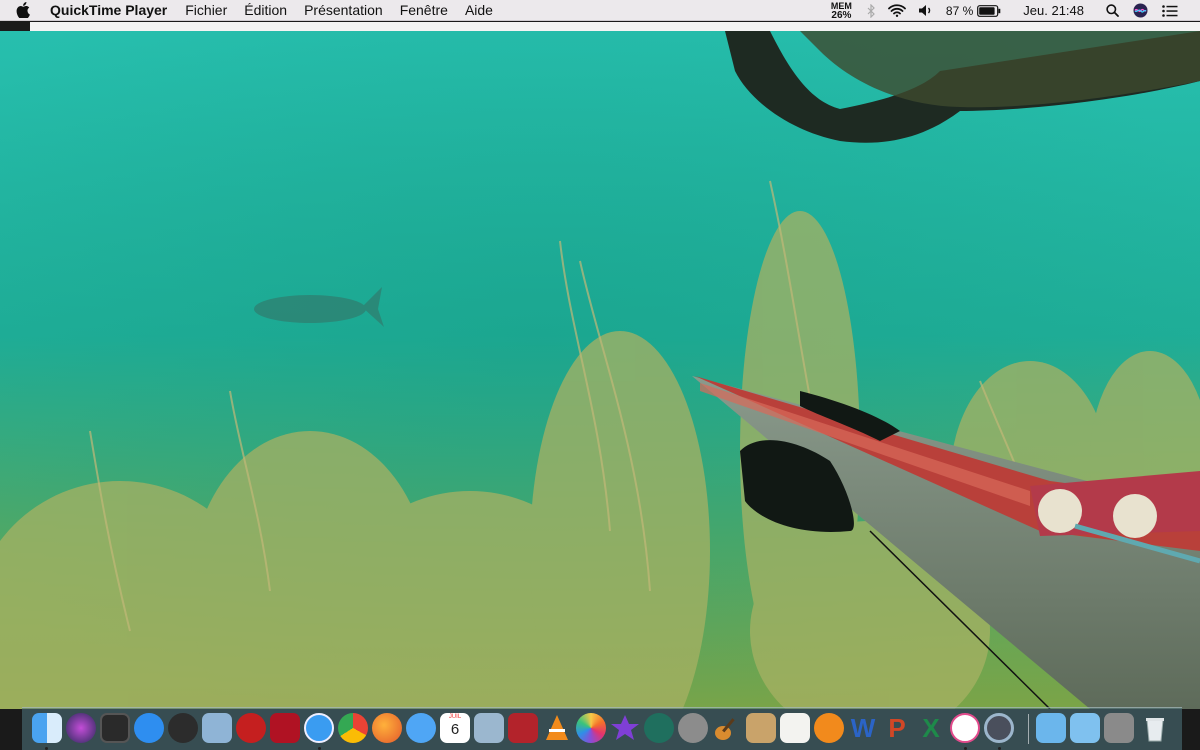  I want to click on image-capture-icon, so click(489, 728).